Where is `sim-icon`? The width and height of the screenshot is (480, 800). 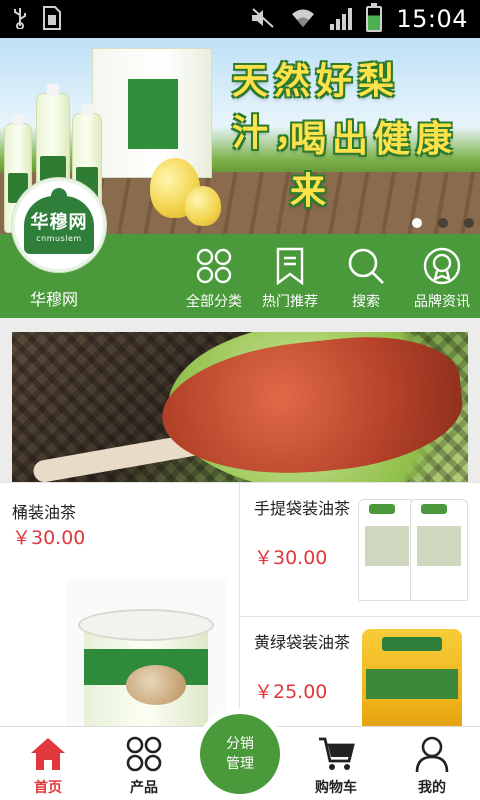
sim-icon is located at coordinates (52, 19).